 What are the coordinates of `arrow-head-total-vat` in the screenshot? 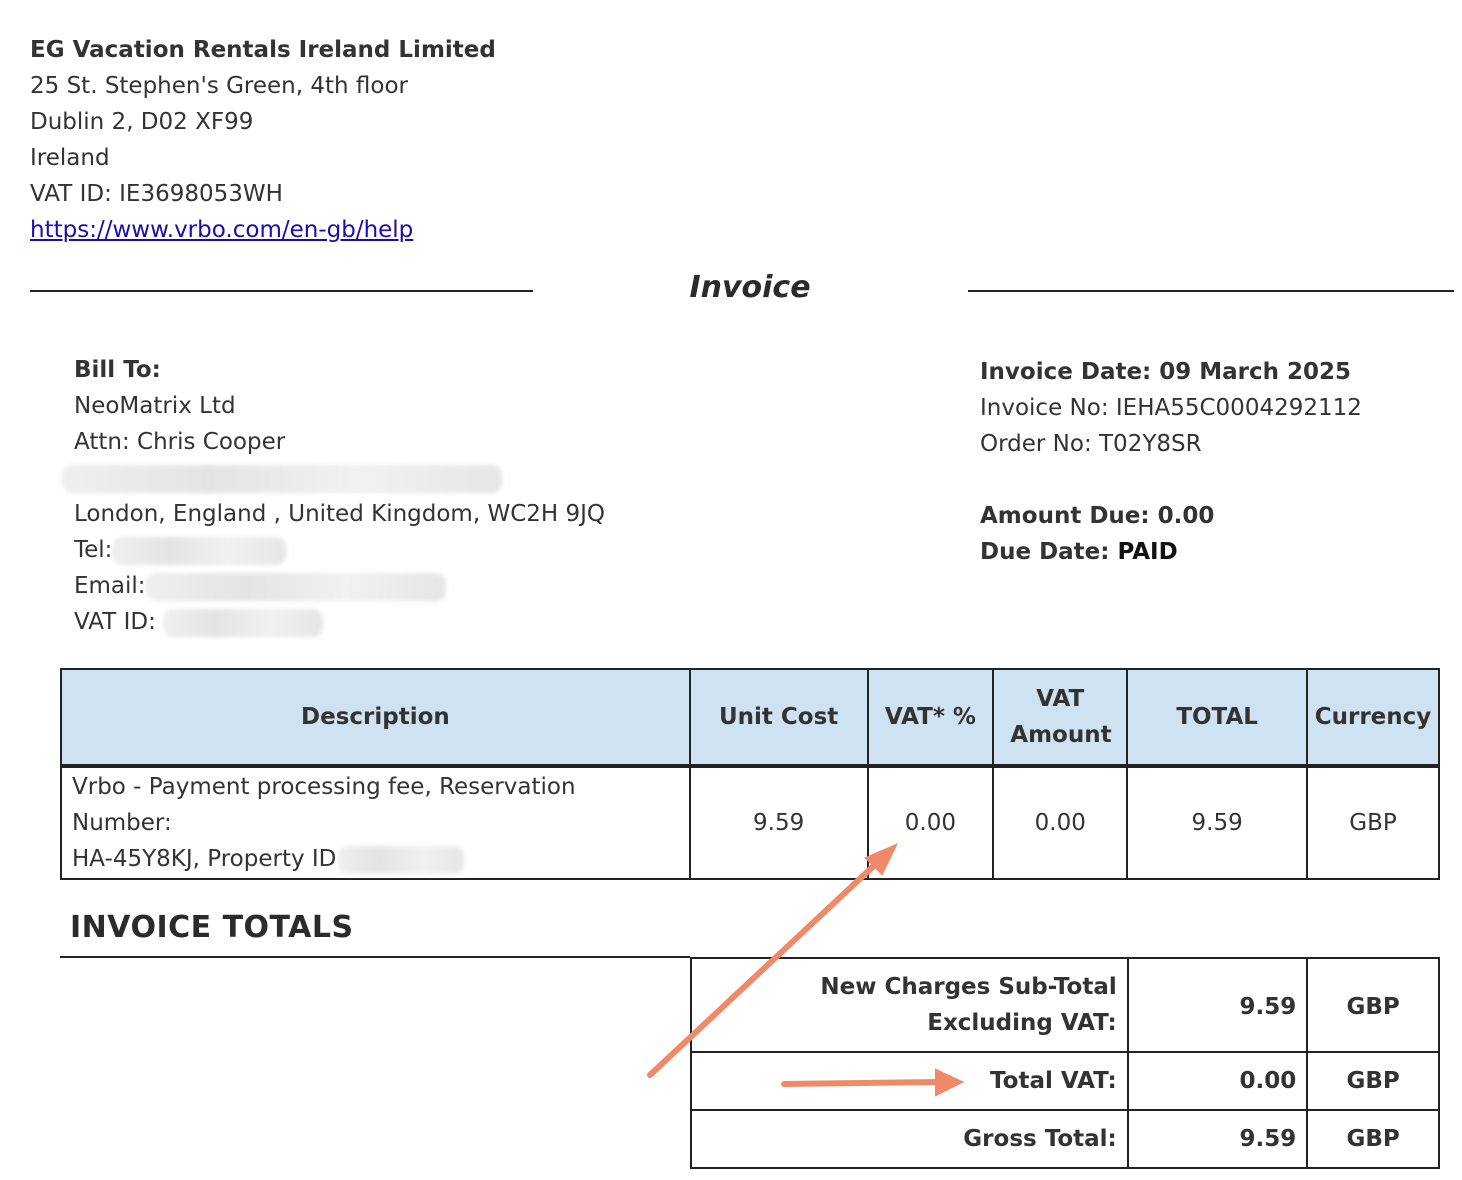 It's located at (950, 1082).